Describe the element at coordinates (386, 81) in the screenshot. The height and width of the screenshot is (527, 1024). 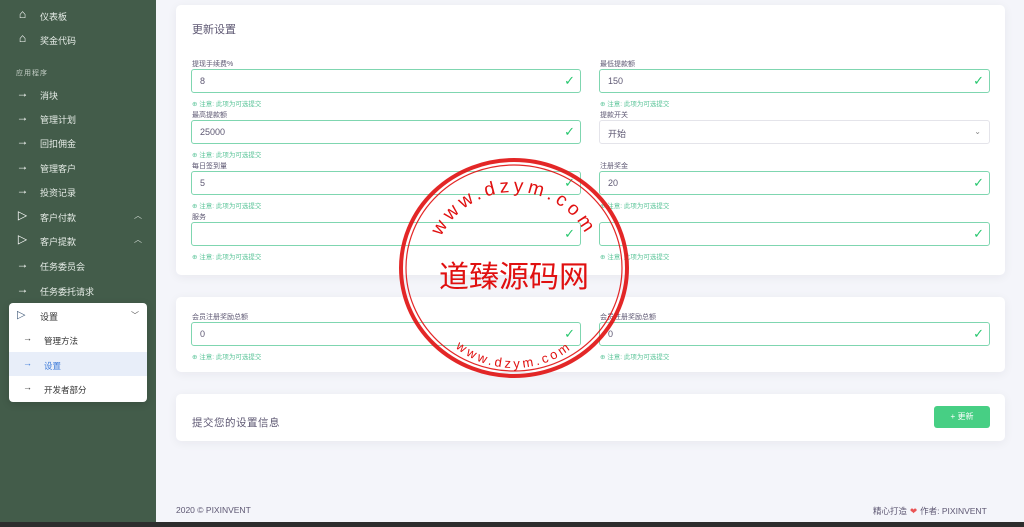
I see `fee-input: 8 ✓` at that location.